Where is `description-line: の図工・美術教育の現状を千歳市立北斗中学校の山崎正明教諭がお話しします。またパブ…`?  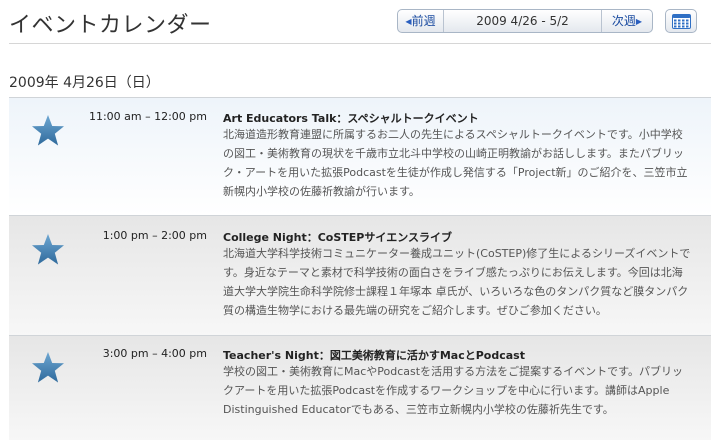 description-line: の図工・美術教育の現状を千歳市立北斗中学校の山崎正明教諭がお話しします。またパブ… is located at coordinates (453, 153).